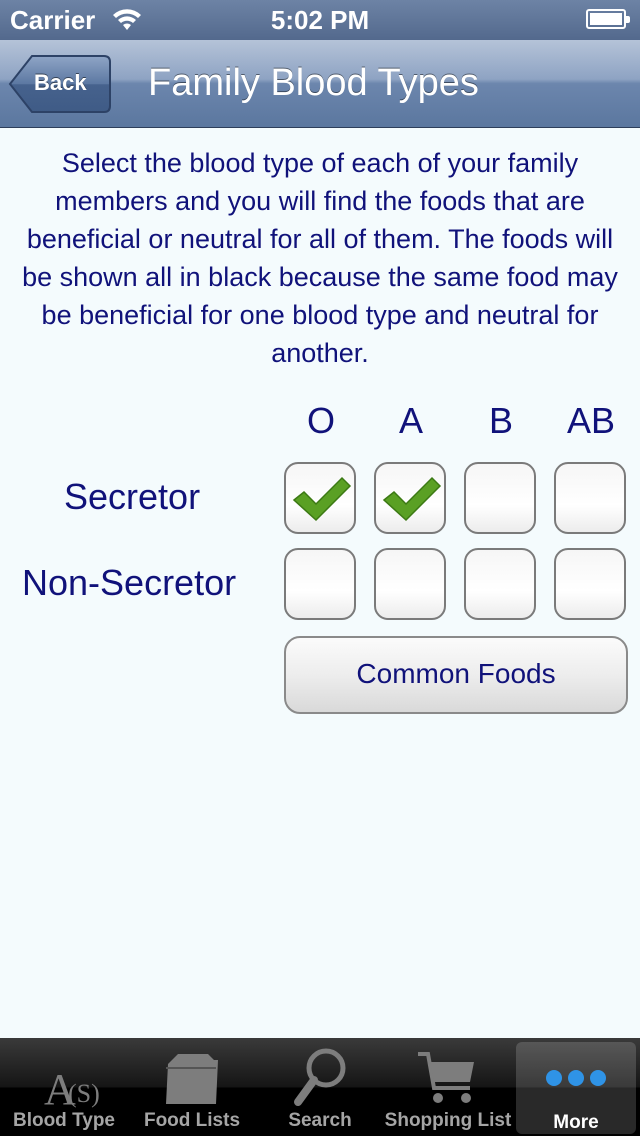 The height and width of the screenshot is (1136, 640). I want to click on tab-label: More, so click(576, 1122).